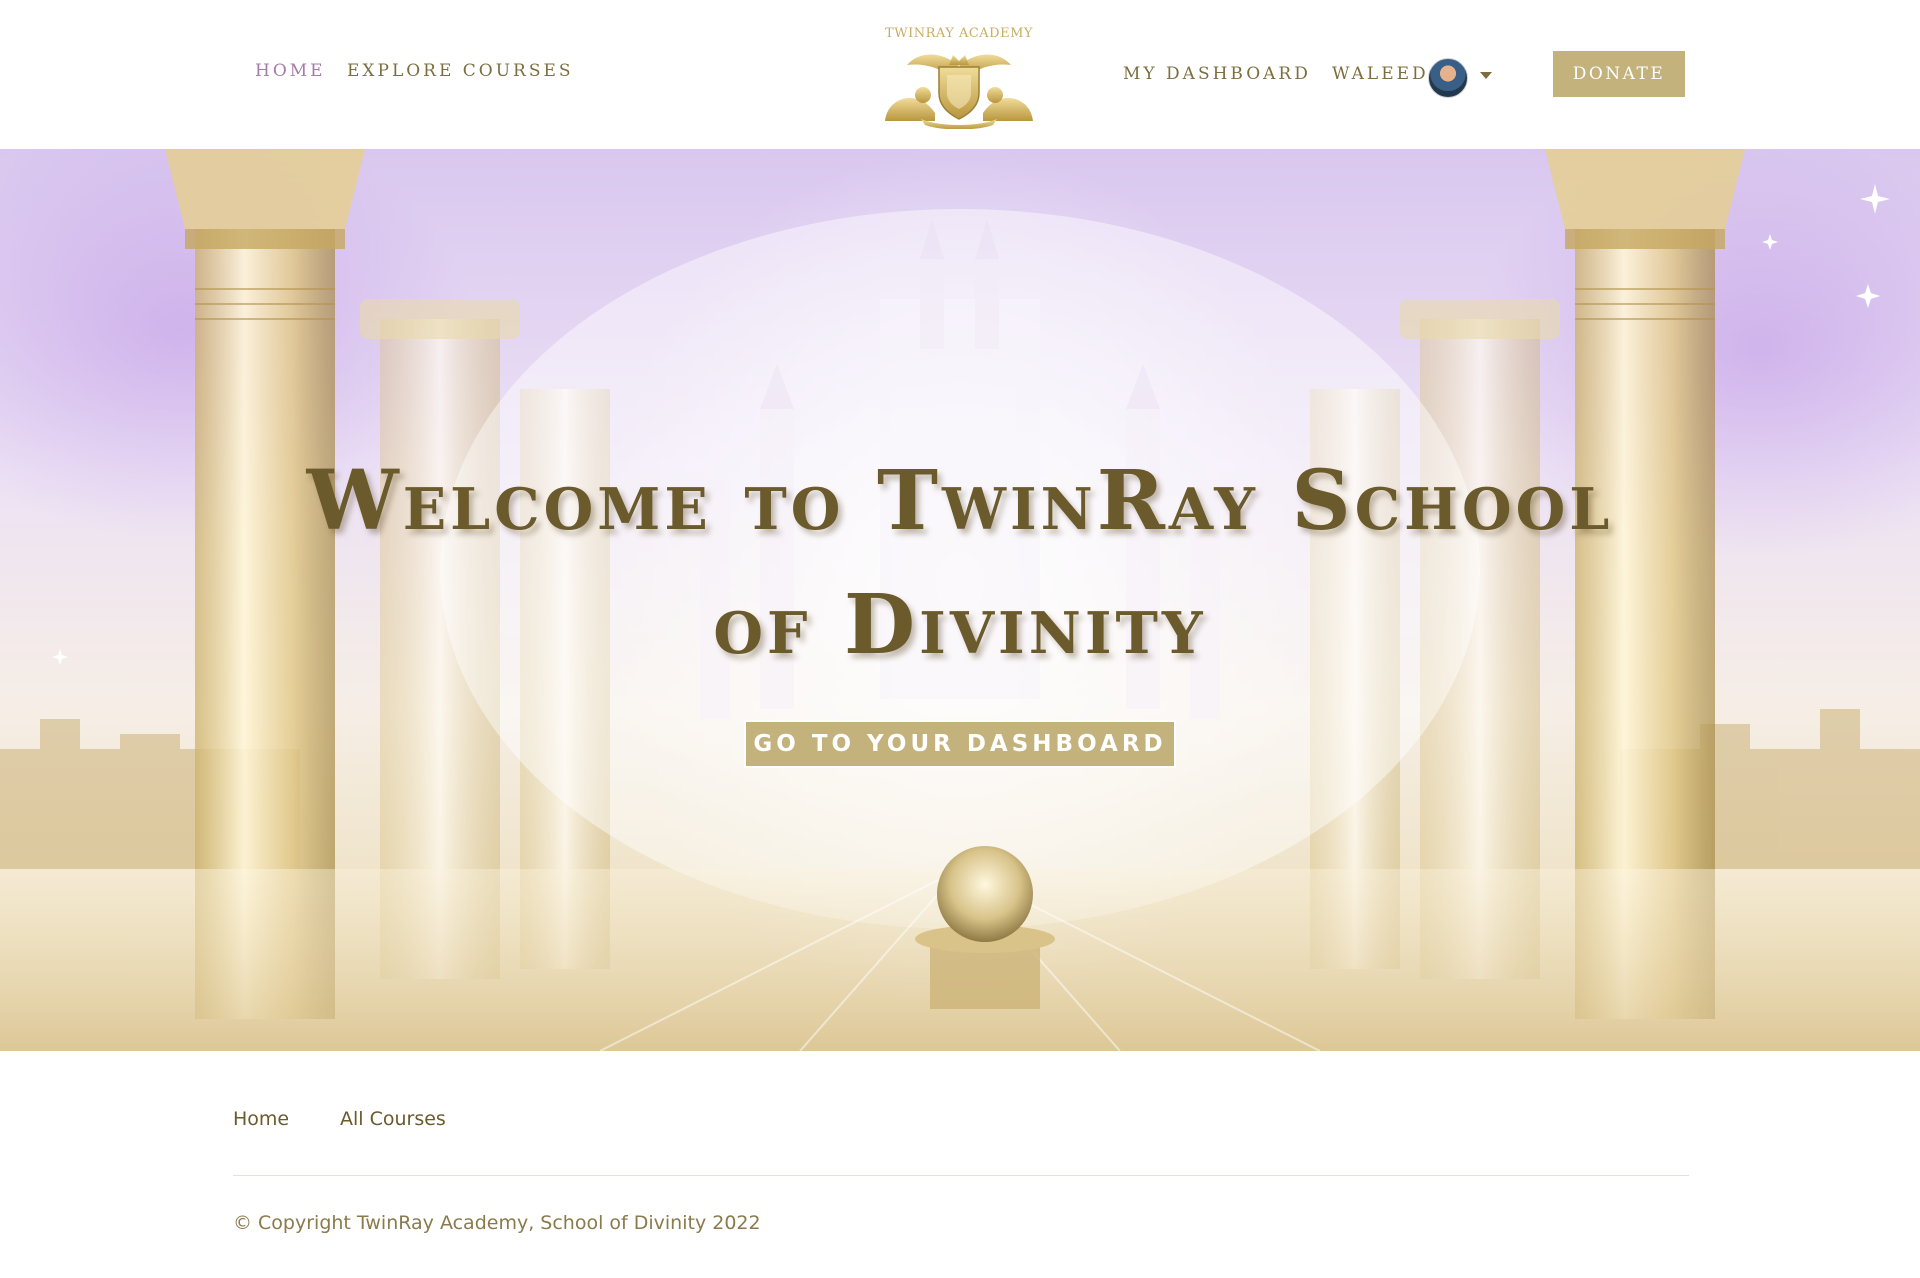  What do you see at coordinates (460, 71) in the screenshot?
I see `nav-explore-courses-link: EXPLORE COURSES` at bounding box center [460, 71].